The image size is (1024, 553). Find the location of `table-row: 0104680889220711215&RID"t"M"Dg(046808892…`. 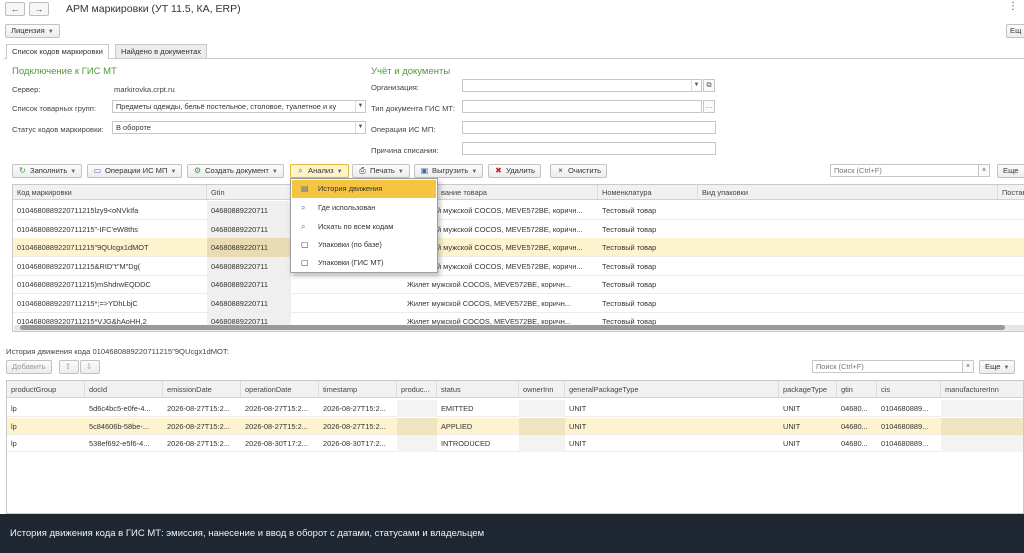

table-row: 0104680889220711215&RID"t"M"Dg(046808892… is located at coordinates (518, 266).